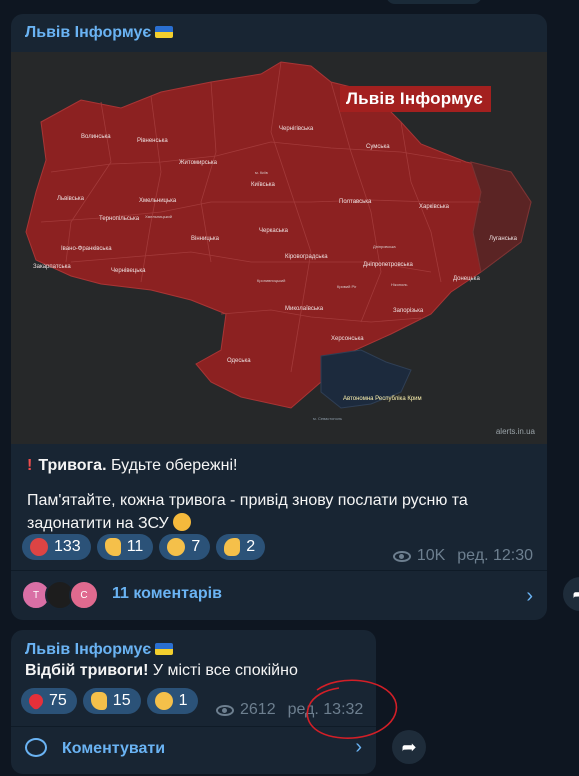 This screenshot has width=579, height=776. I want to click on region-label: Рівненська, so click(152, 141).